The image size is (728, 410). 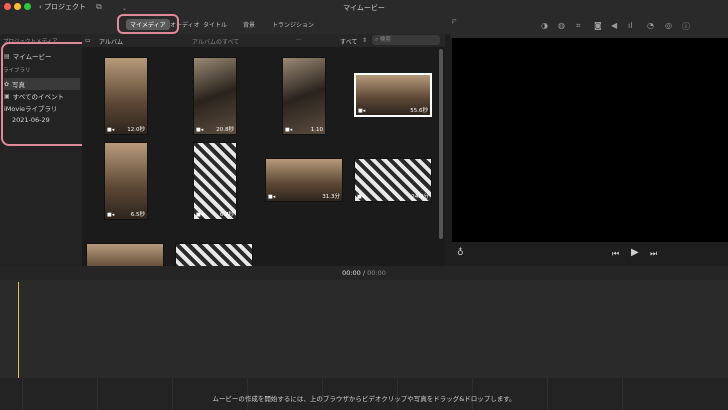 What do you see at coordinates (420, 197) in the screenshot?
I see `clip-duration: 24.8分` at bounding box center [420, 197].